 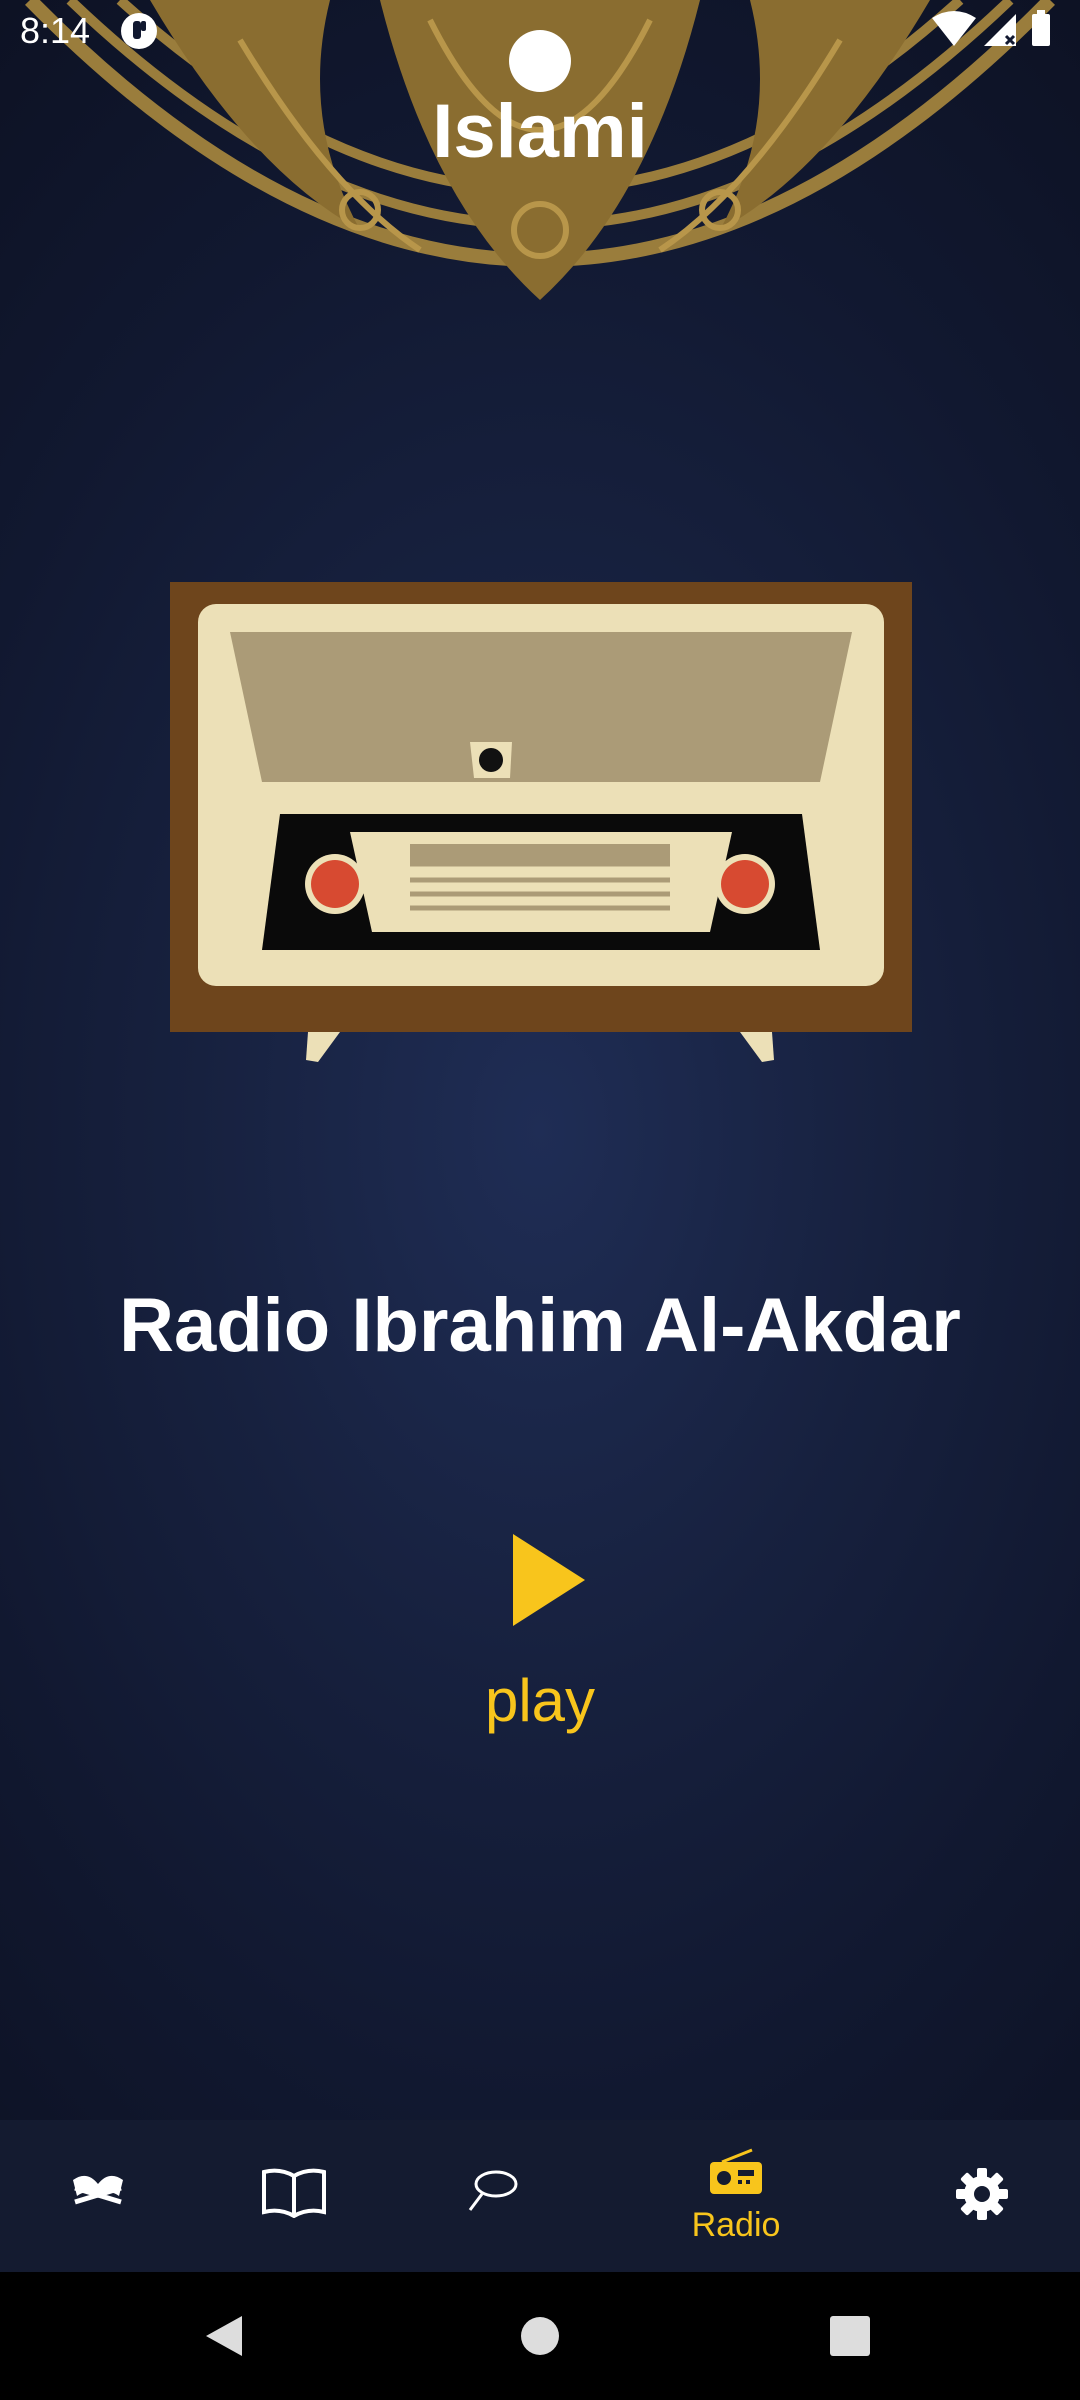 I want to click on camera-cutout, so click(x=540, y=61).